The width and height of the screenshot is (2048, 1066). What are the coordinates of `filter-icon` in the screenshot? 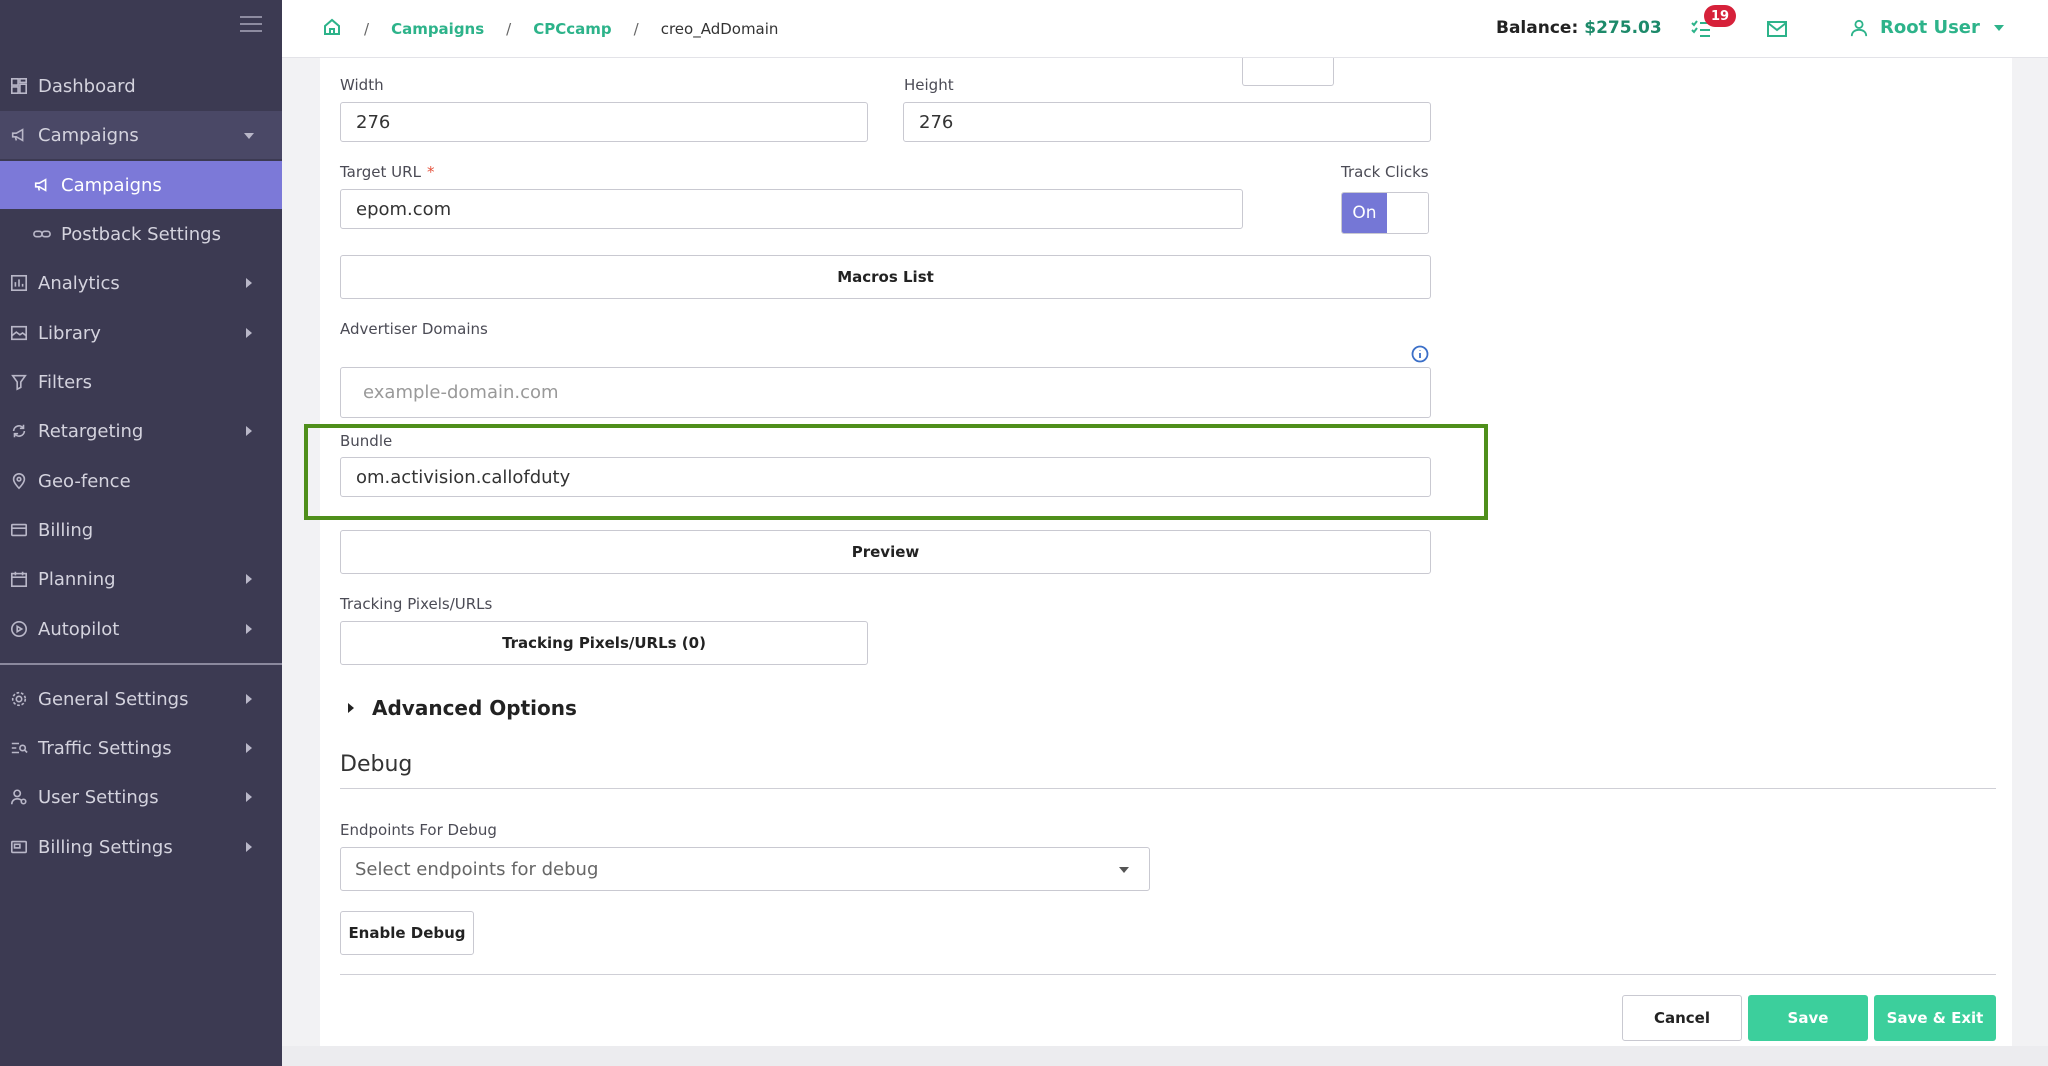 It's located at (19, 382).